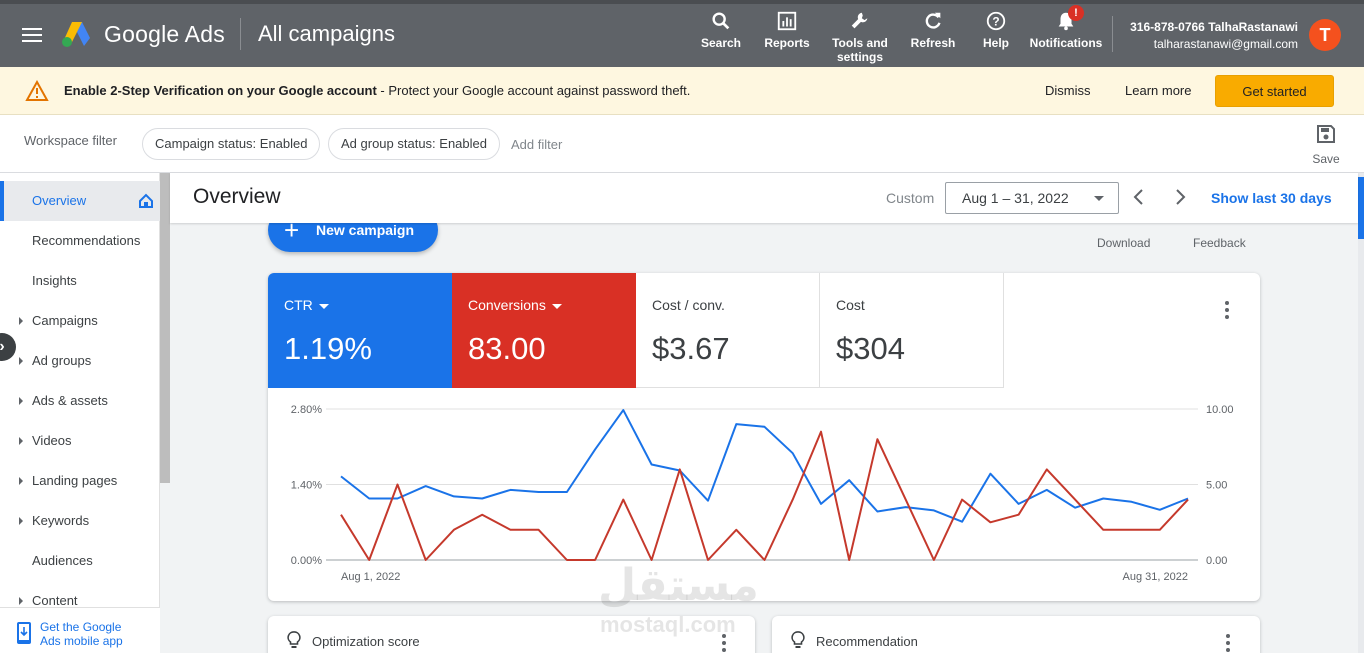 Image resolution: width=1364 pixels, height=653 pixels. What do you see at coordinates (860, 37) in the screenshot?
I see `tools-and-settings-button: Tools and settings` at bounding box center [860, 37].